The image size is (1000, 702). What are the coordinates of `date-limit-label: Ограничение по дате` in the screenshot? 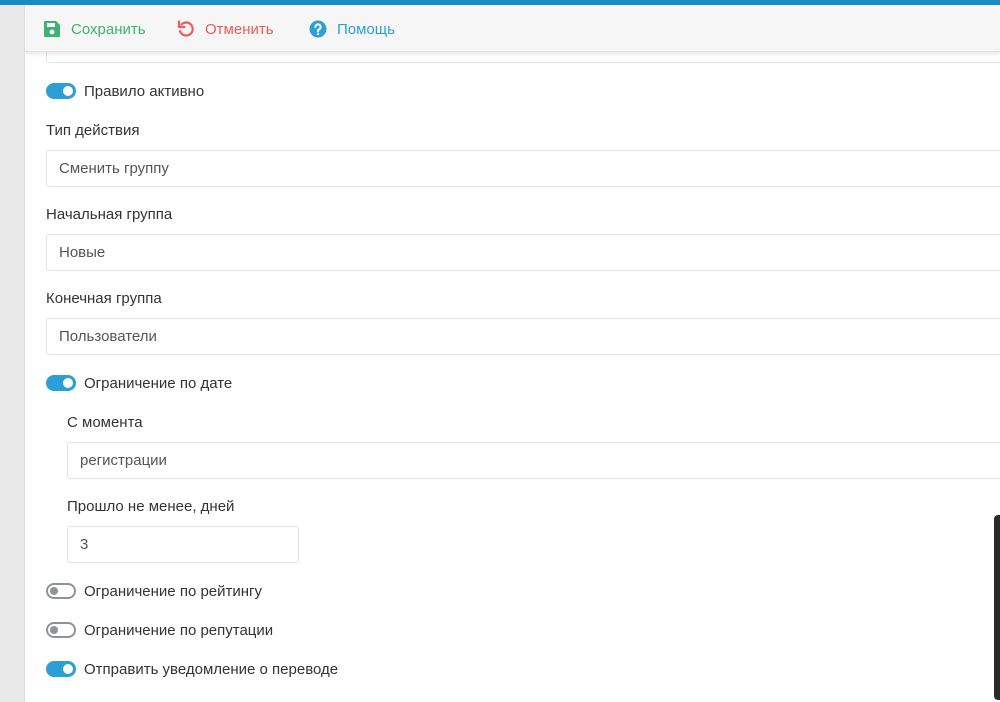 It's located at (158, 383).